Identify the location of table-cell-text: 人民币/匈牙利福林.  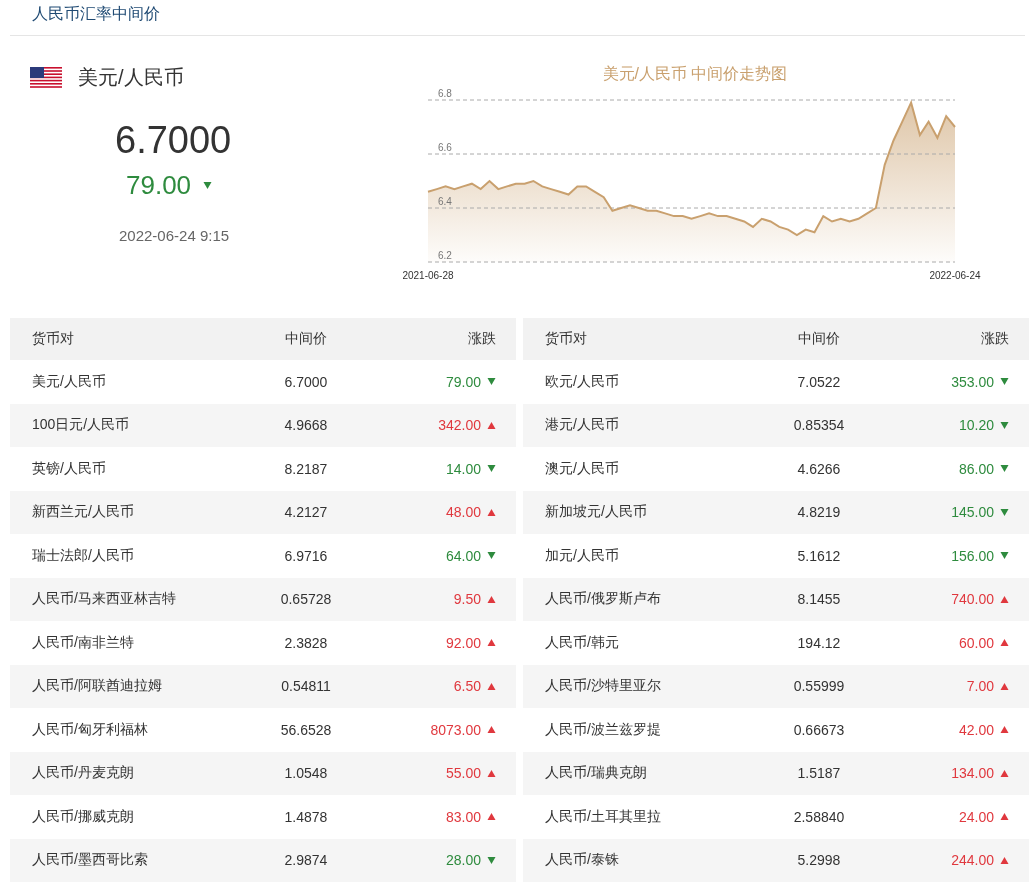
(90, 729).